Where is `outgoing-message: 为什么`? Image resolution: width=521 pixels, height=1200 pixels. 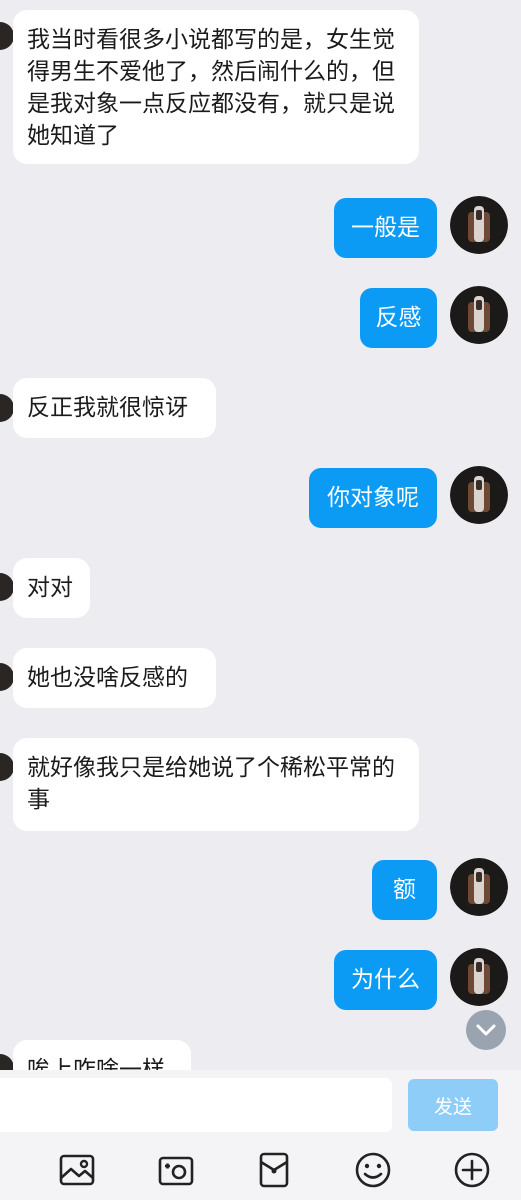
outgoing-message: 为什么 is located at coordinates (385, 980).